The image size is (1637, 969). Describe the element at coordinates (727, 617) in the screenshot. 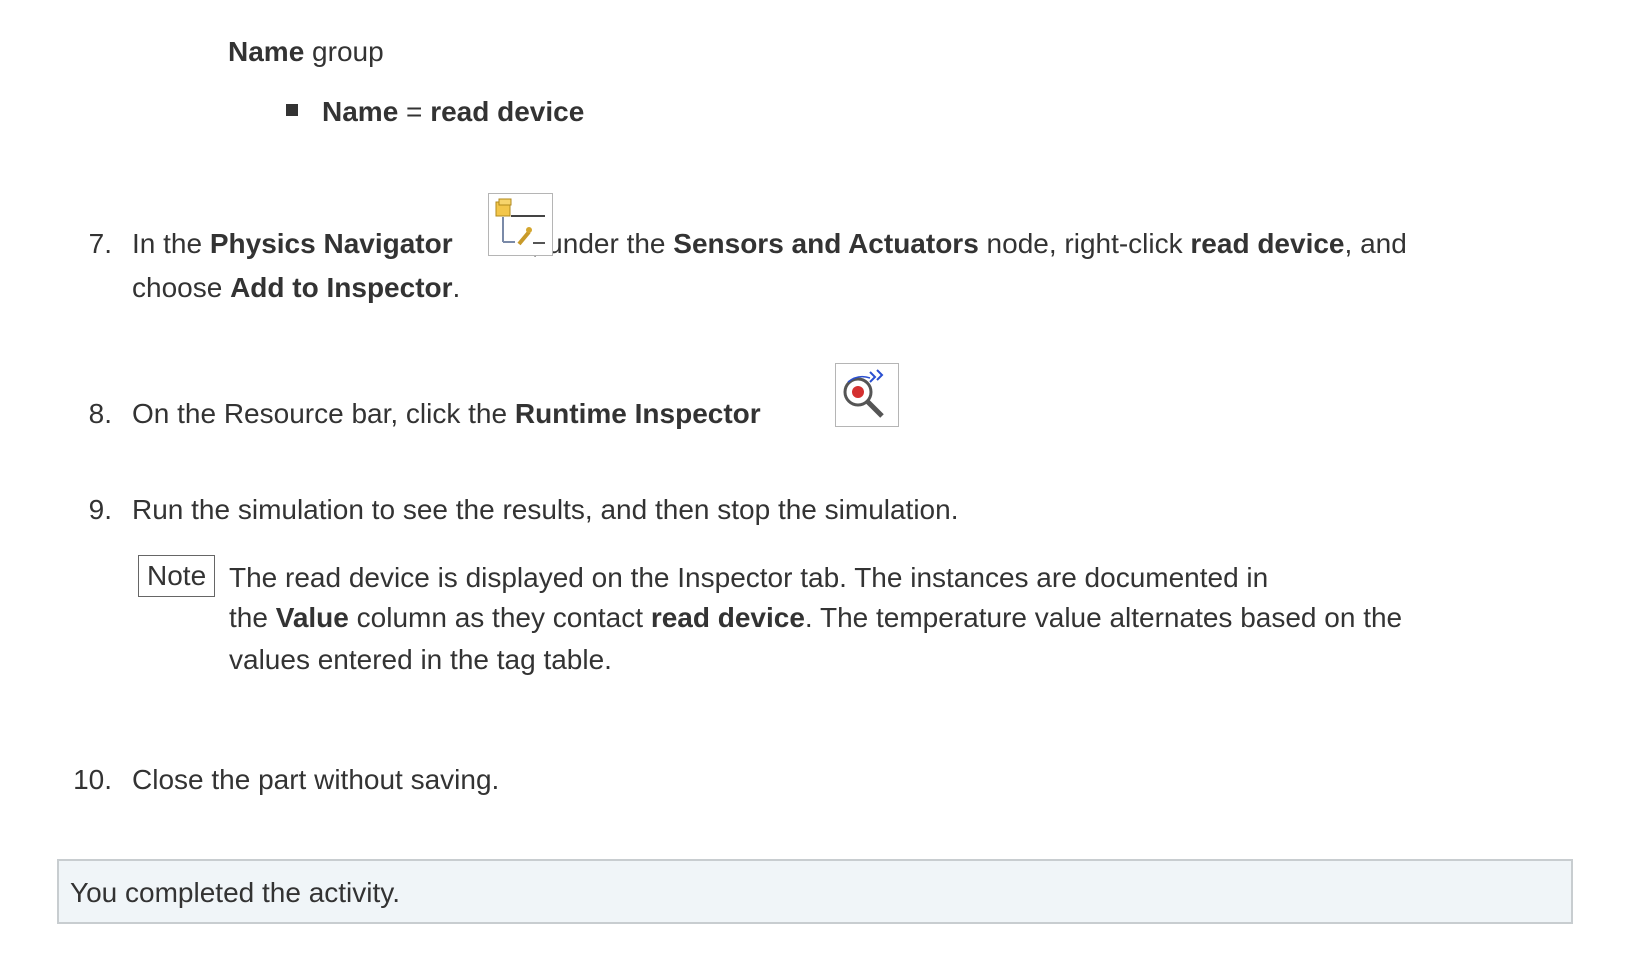

I see `read-device-note-label: read device` at that location.